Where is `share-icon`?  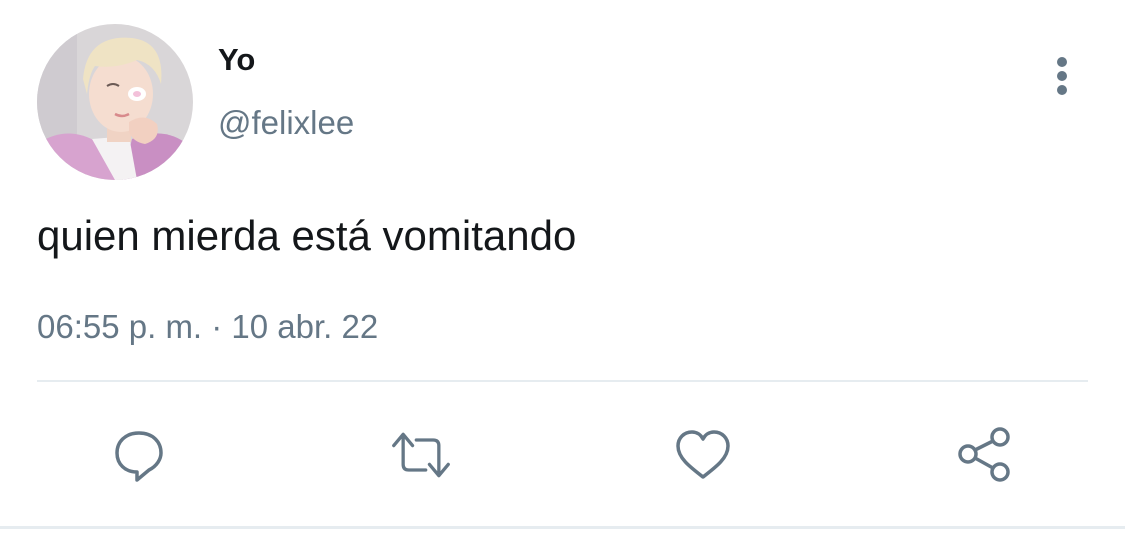 share-icon is located at coordinates (984, 454).